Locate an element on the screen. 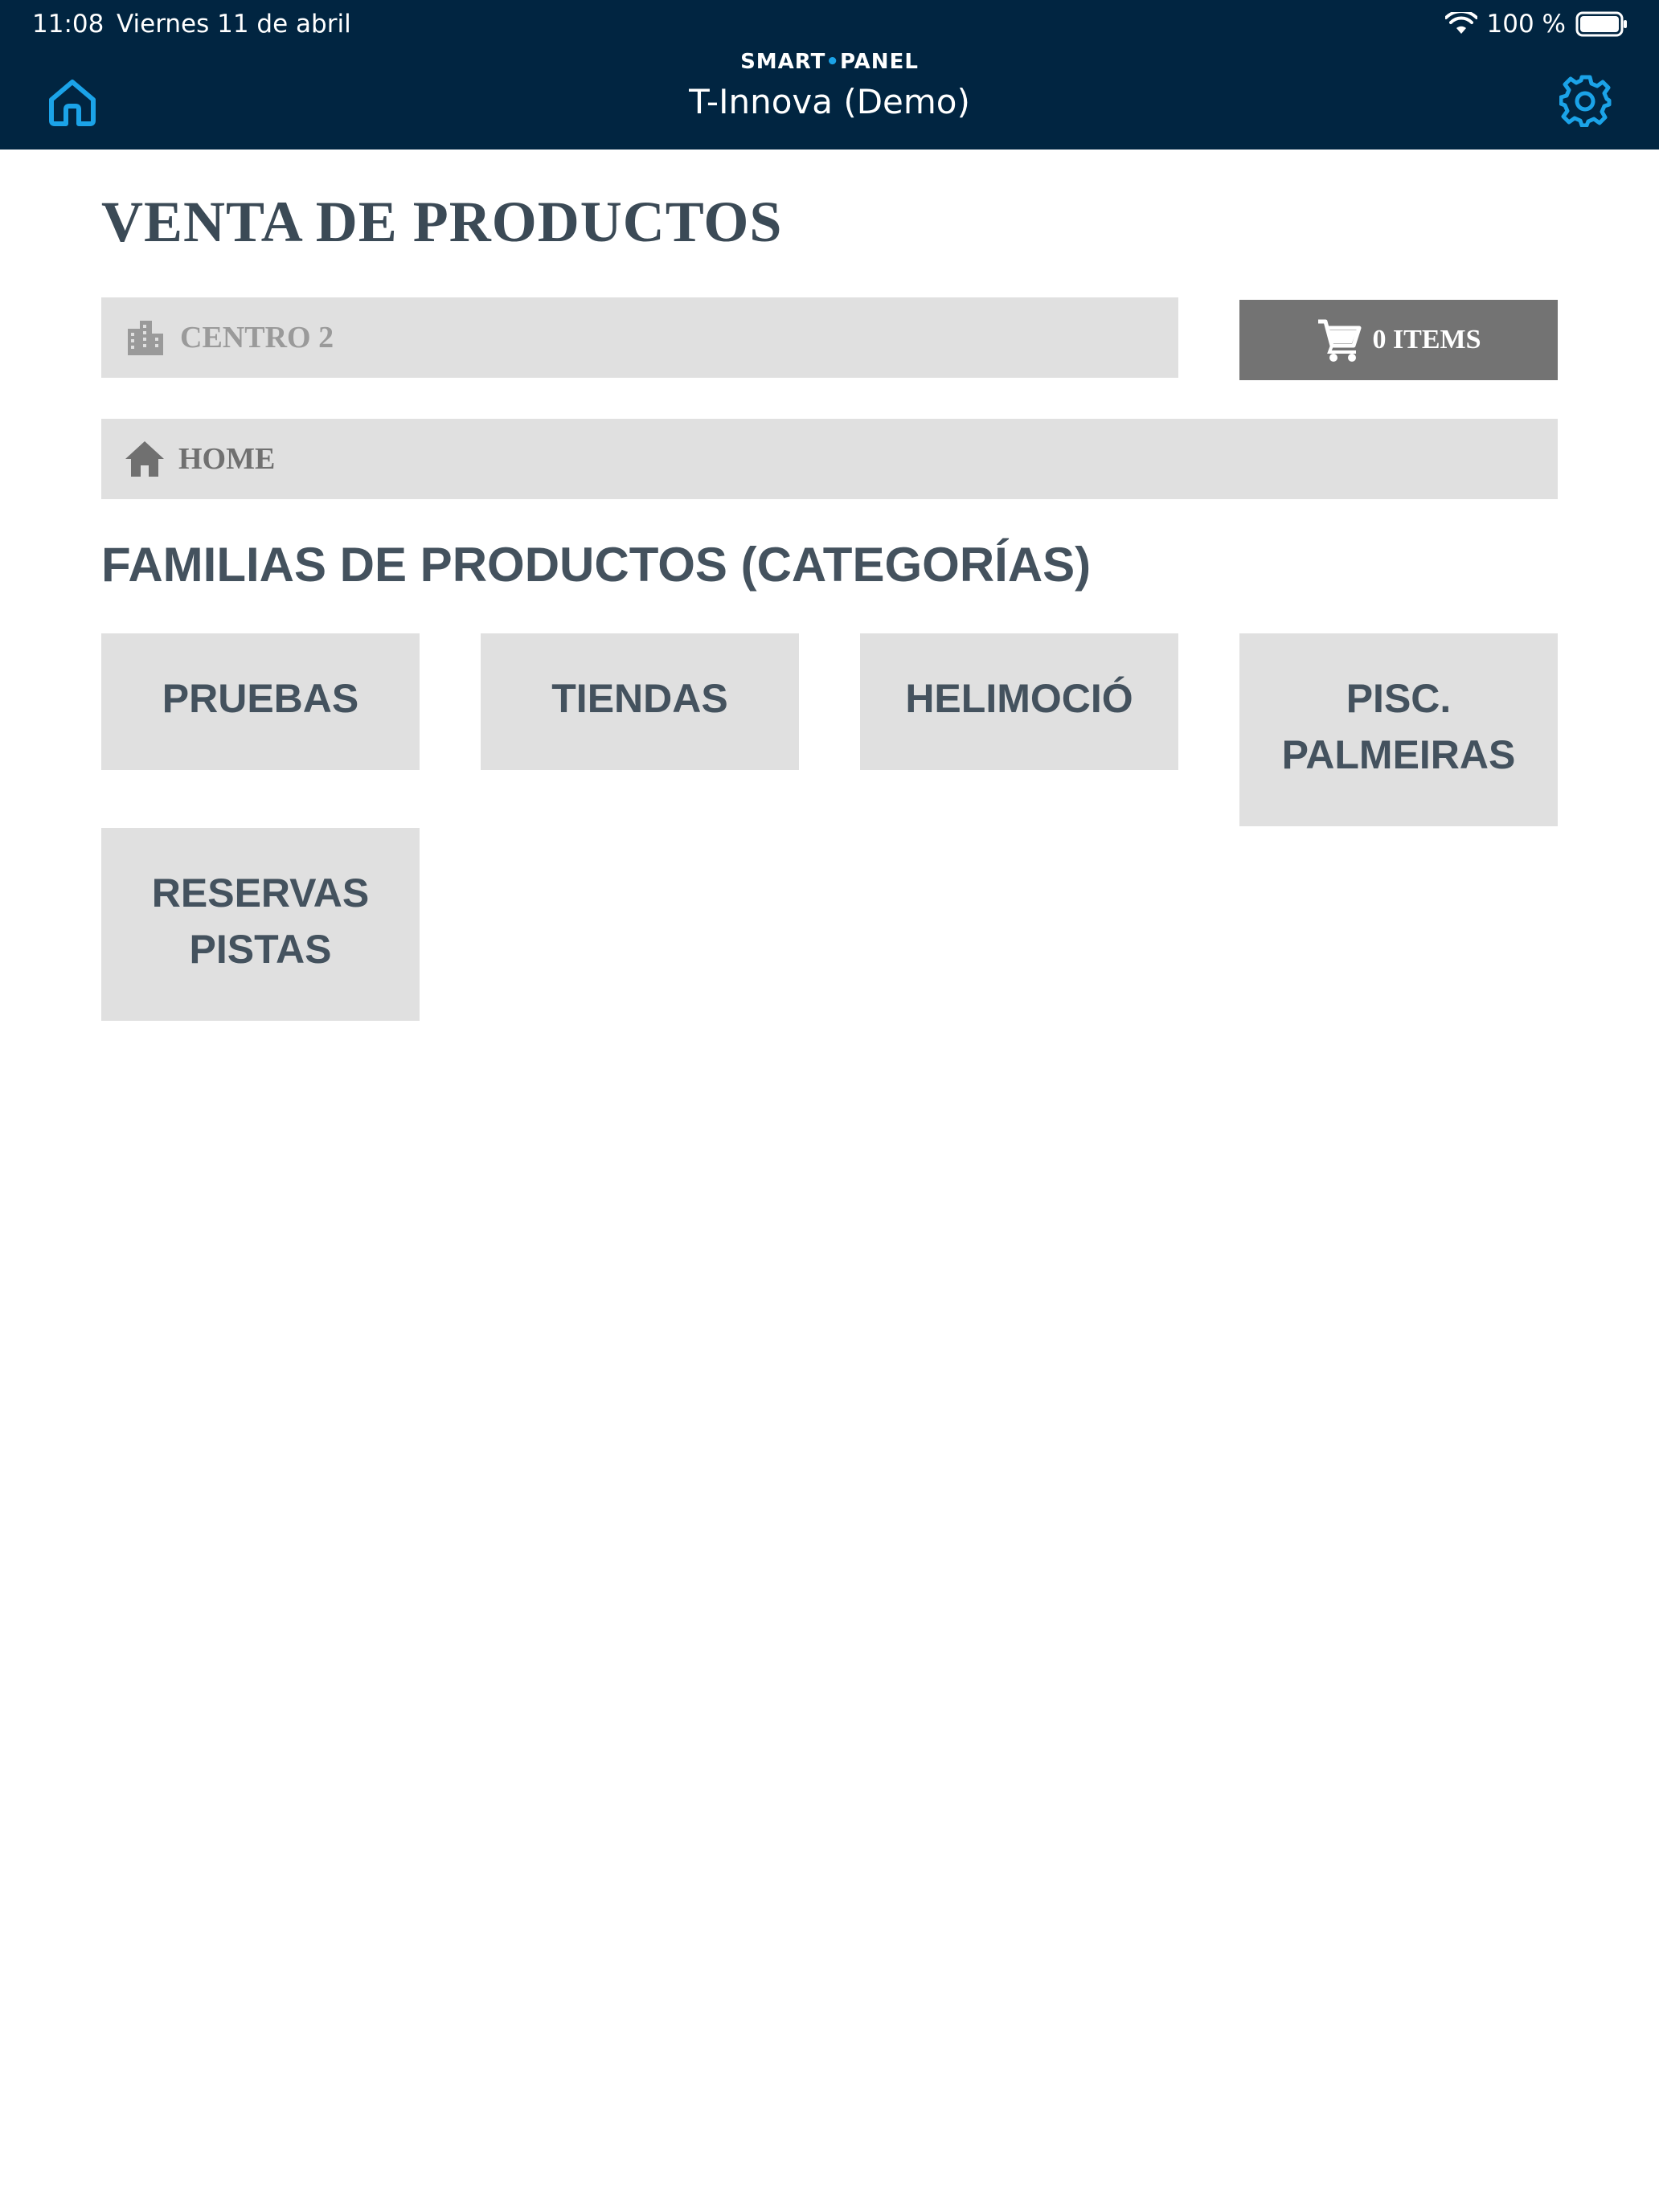 This screenshot has height=2212, width=1659. building-icon is located at coordinates (145, 338).